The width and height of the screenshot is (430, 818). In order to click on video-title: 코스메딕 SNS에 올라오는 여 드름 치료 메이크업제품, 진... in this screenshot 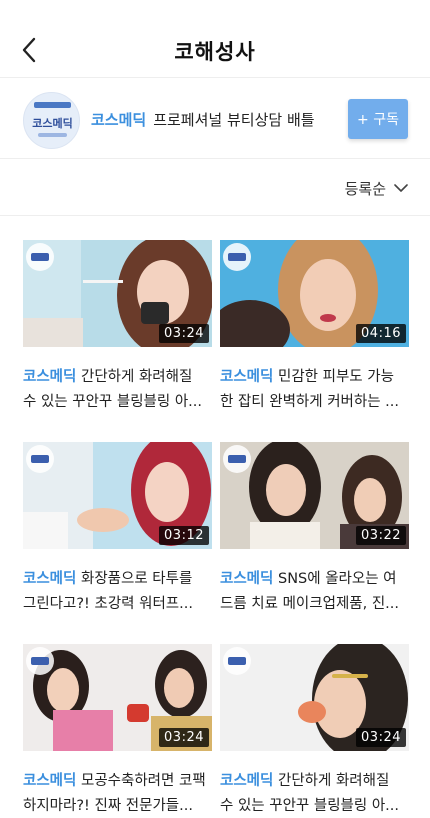, I will do `click(314, 592)`.